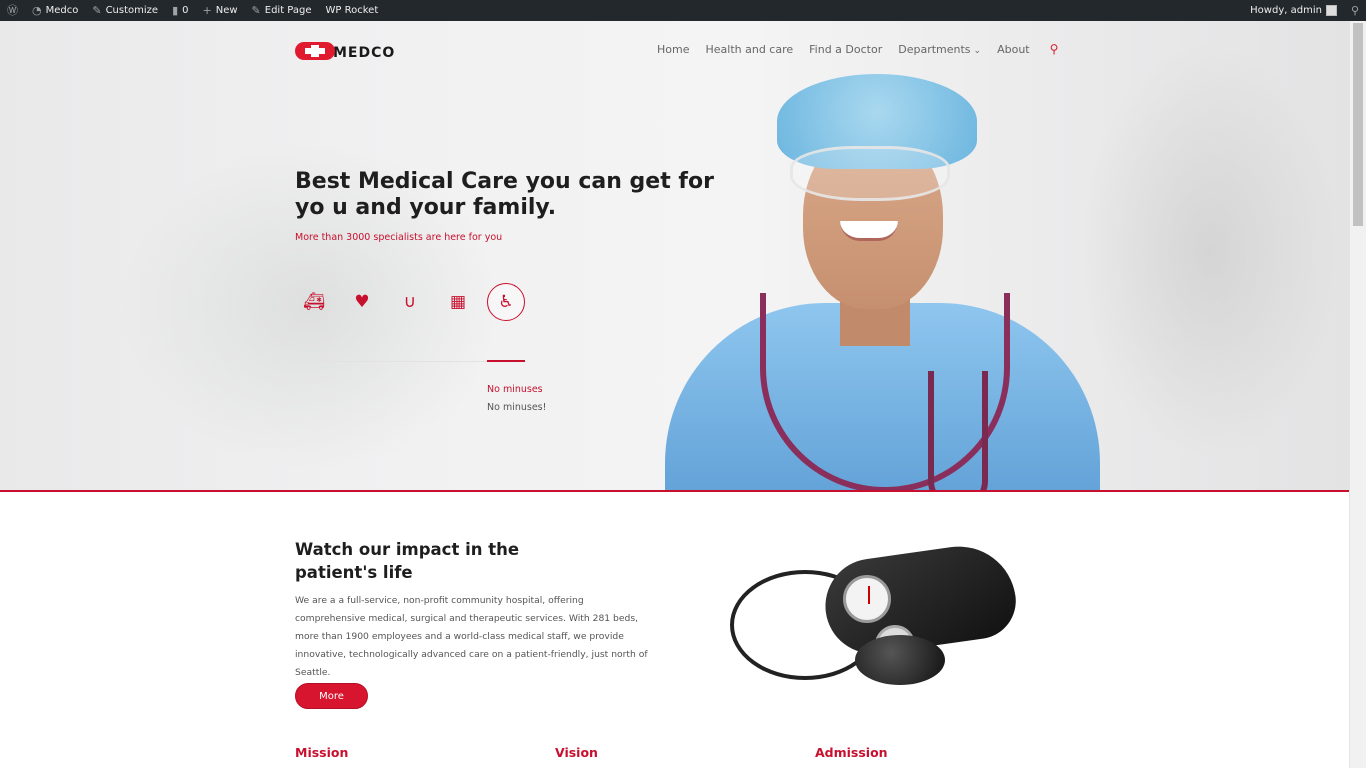  What do you see at coordinates (1357, 394) in the screenshot?
I see `page-scrollbar` at bounding box center [1357, 394].